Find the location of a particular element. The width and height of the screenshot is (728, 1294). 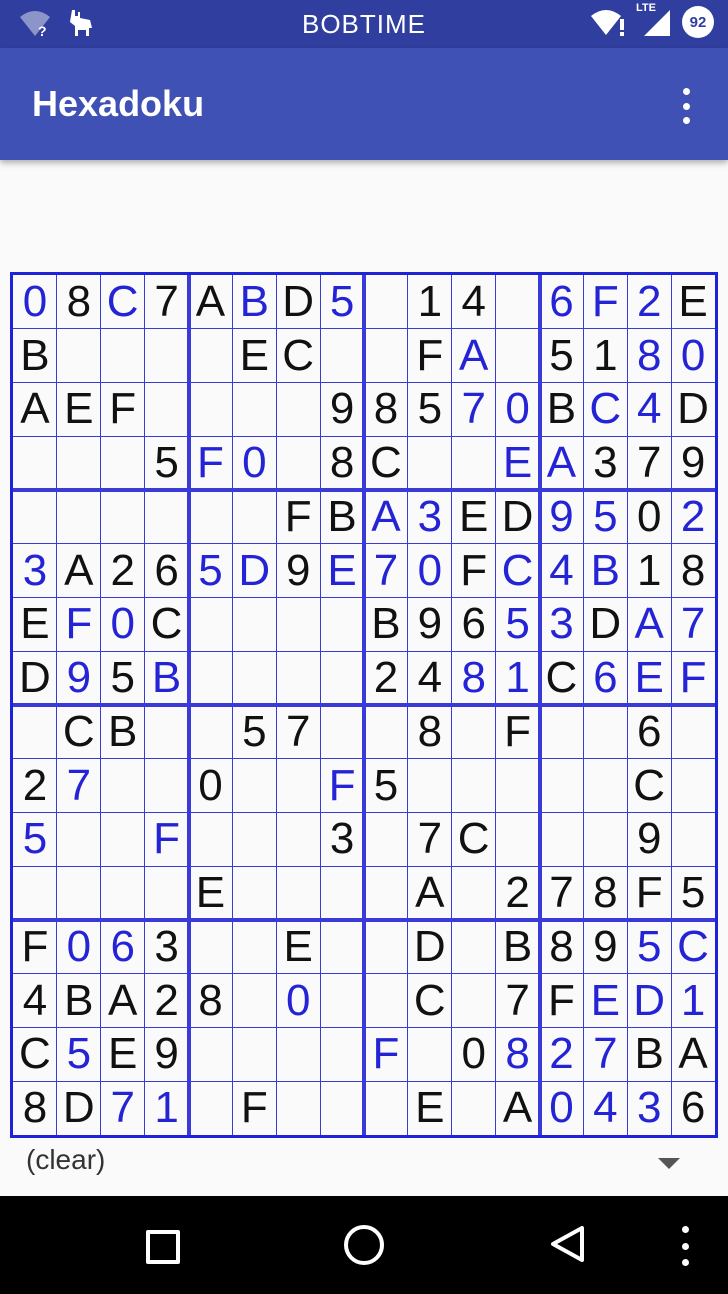

overflow-menu-icon is located at coordinates (686, 106).